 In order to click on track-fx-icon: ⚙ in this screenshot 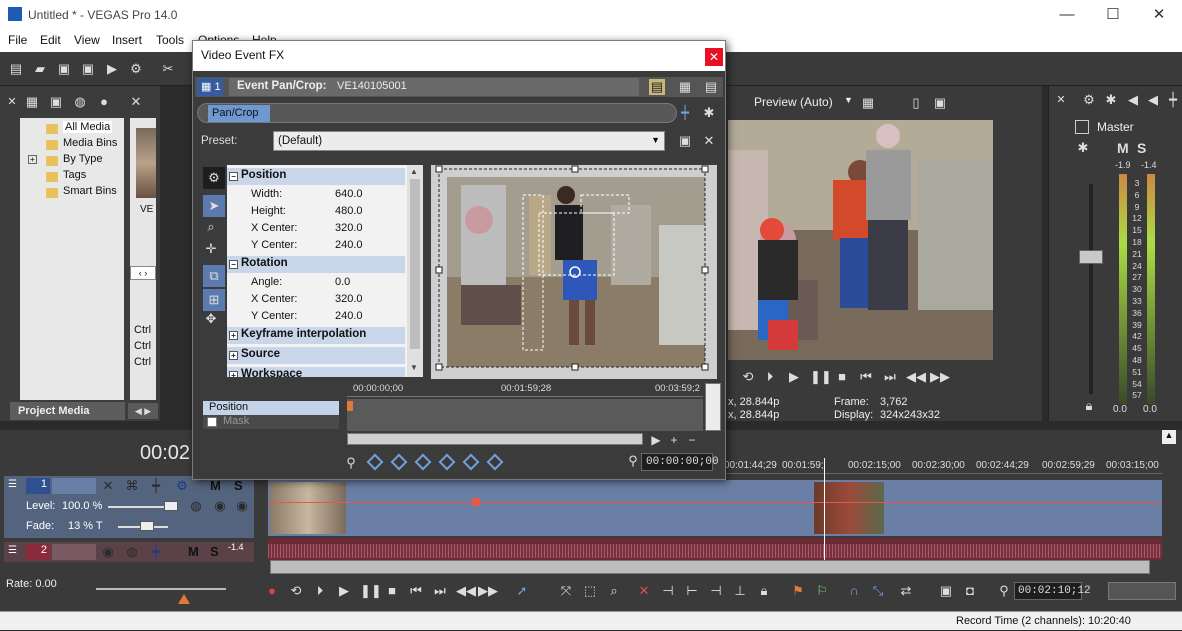, I will do `click(182, 486)`.